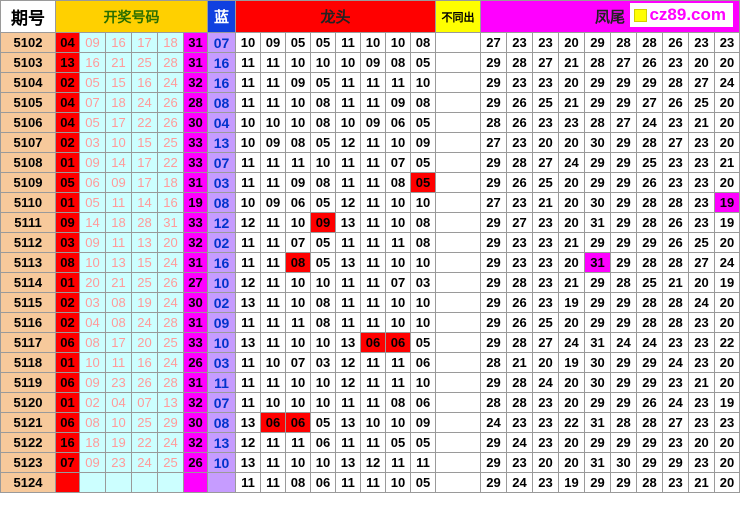  I want to click on dragon-head-cell: 07, so click(398, 162).